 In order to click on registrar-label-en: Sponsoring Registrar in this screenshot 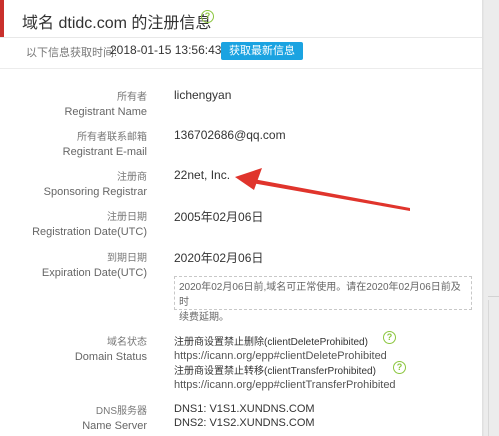, I will do `click(95, 192)`.